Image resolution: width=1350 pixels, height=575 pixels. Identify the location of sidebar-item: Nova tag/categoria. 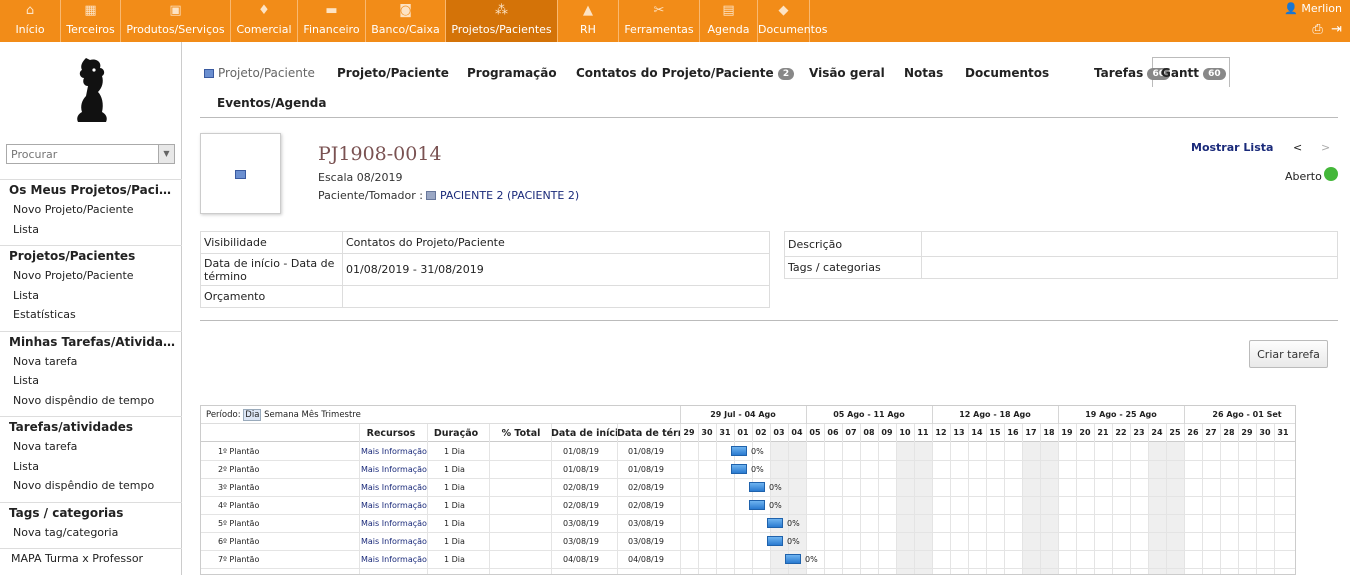
(91, 533).